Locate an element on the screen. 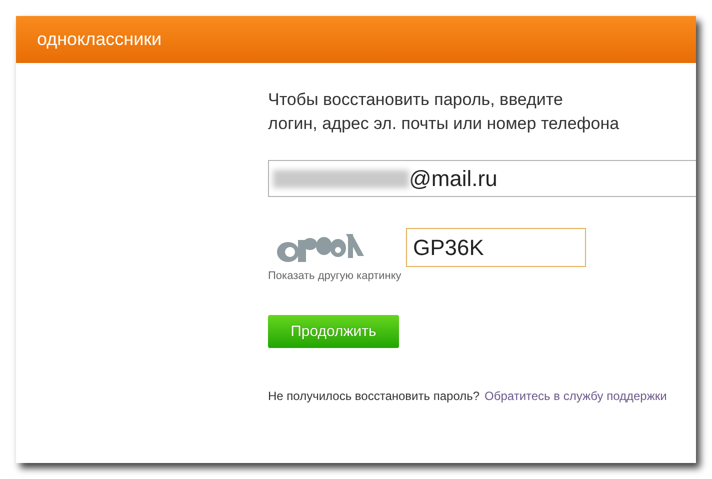 The width and height of the screenshot is (712, 479). instructions: Чтобы восстановить пароль, введите логин, адрес эл. почты или номер телефона is located at coordinates (444, 112).